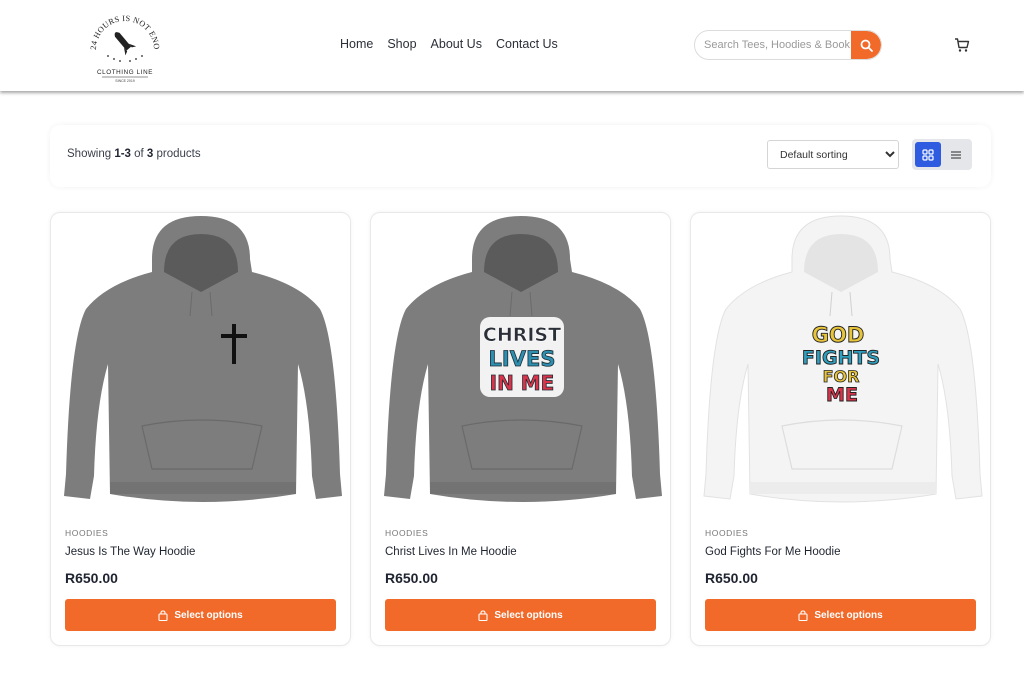  I want to click on product-title: Christ Lives In Me Hoodie, so click(451, 552).